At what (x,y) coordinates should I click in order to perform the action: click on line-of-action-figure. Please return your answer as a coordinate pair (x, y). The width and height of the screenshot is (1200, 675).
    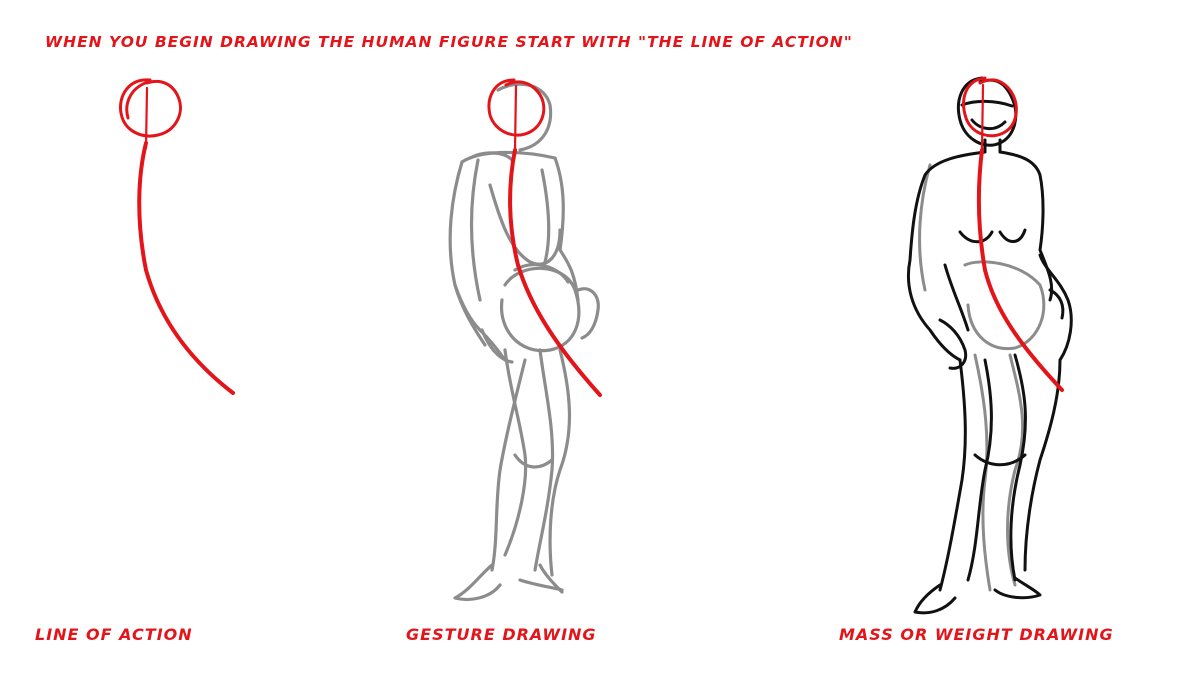
    Looking at the image, I should click on (176, 236).